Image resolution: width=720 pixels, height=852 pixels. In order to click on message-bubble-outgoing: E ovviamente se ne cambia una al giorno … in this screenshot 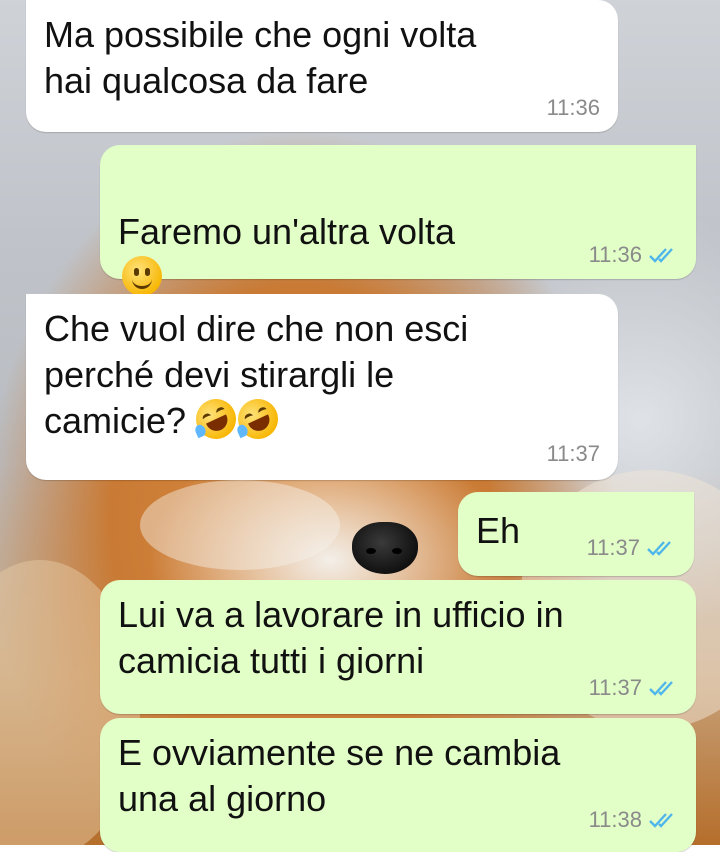, I will do `click(398, 785)`.